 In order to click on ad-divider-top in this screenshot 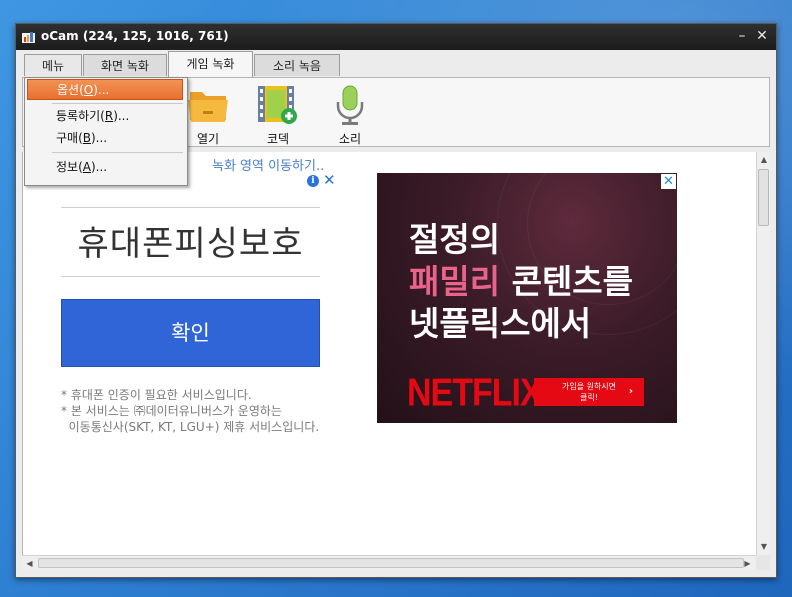, I will do `click(190, 207)`.